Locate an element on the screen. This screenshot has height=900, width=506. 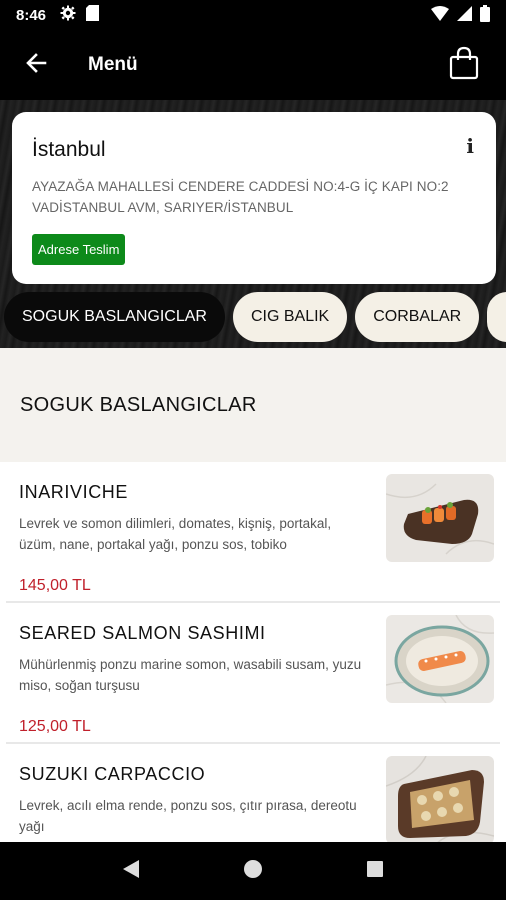
address-city: İstanbul is located at coordinates (69, 149).